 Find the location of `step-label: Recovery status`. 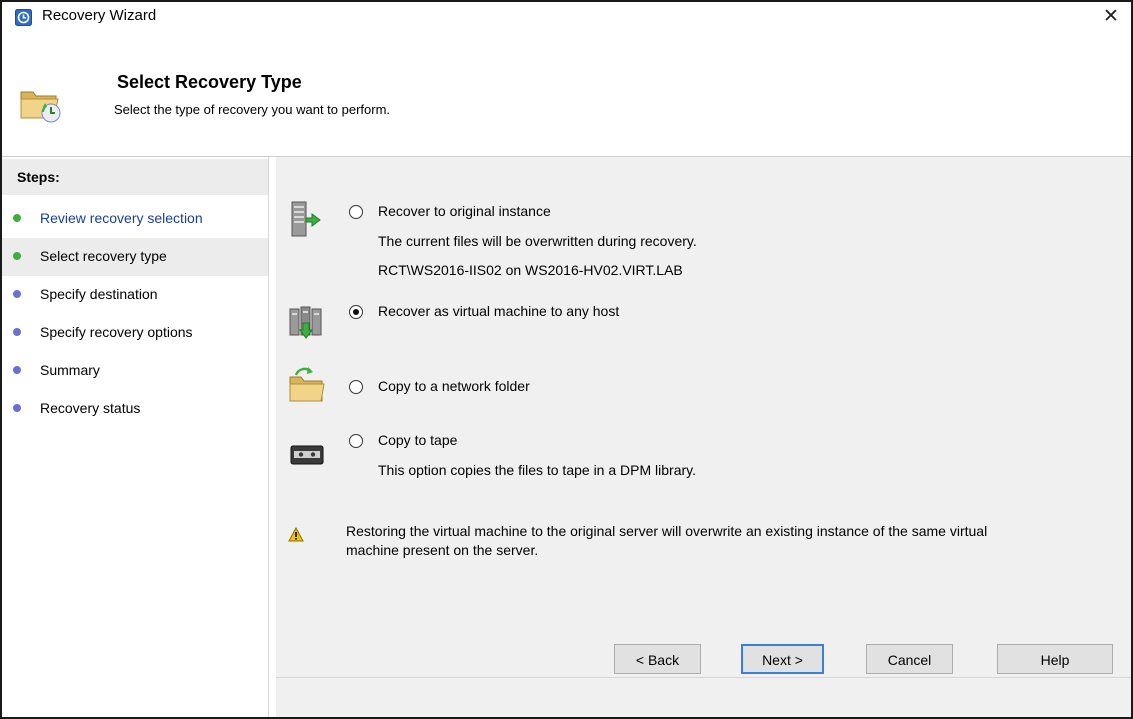

step-label: Recovery status is located at coordinates (90, 408).